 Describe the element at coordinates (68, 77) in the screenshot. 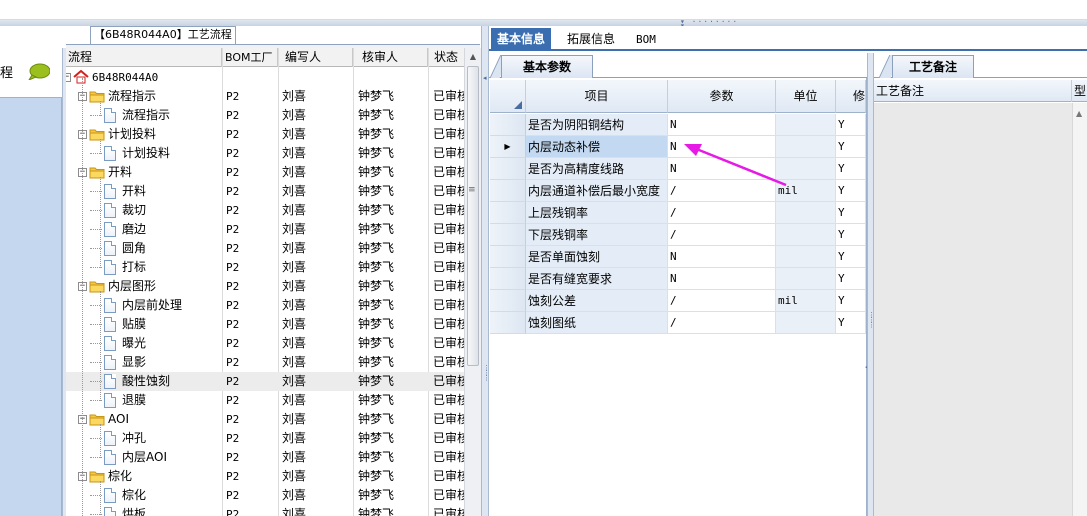

I see `collapse-toggle-icon: −` at that location.